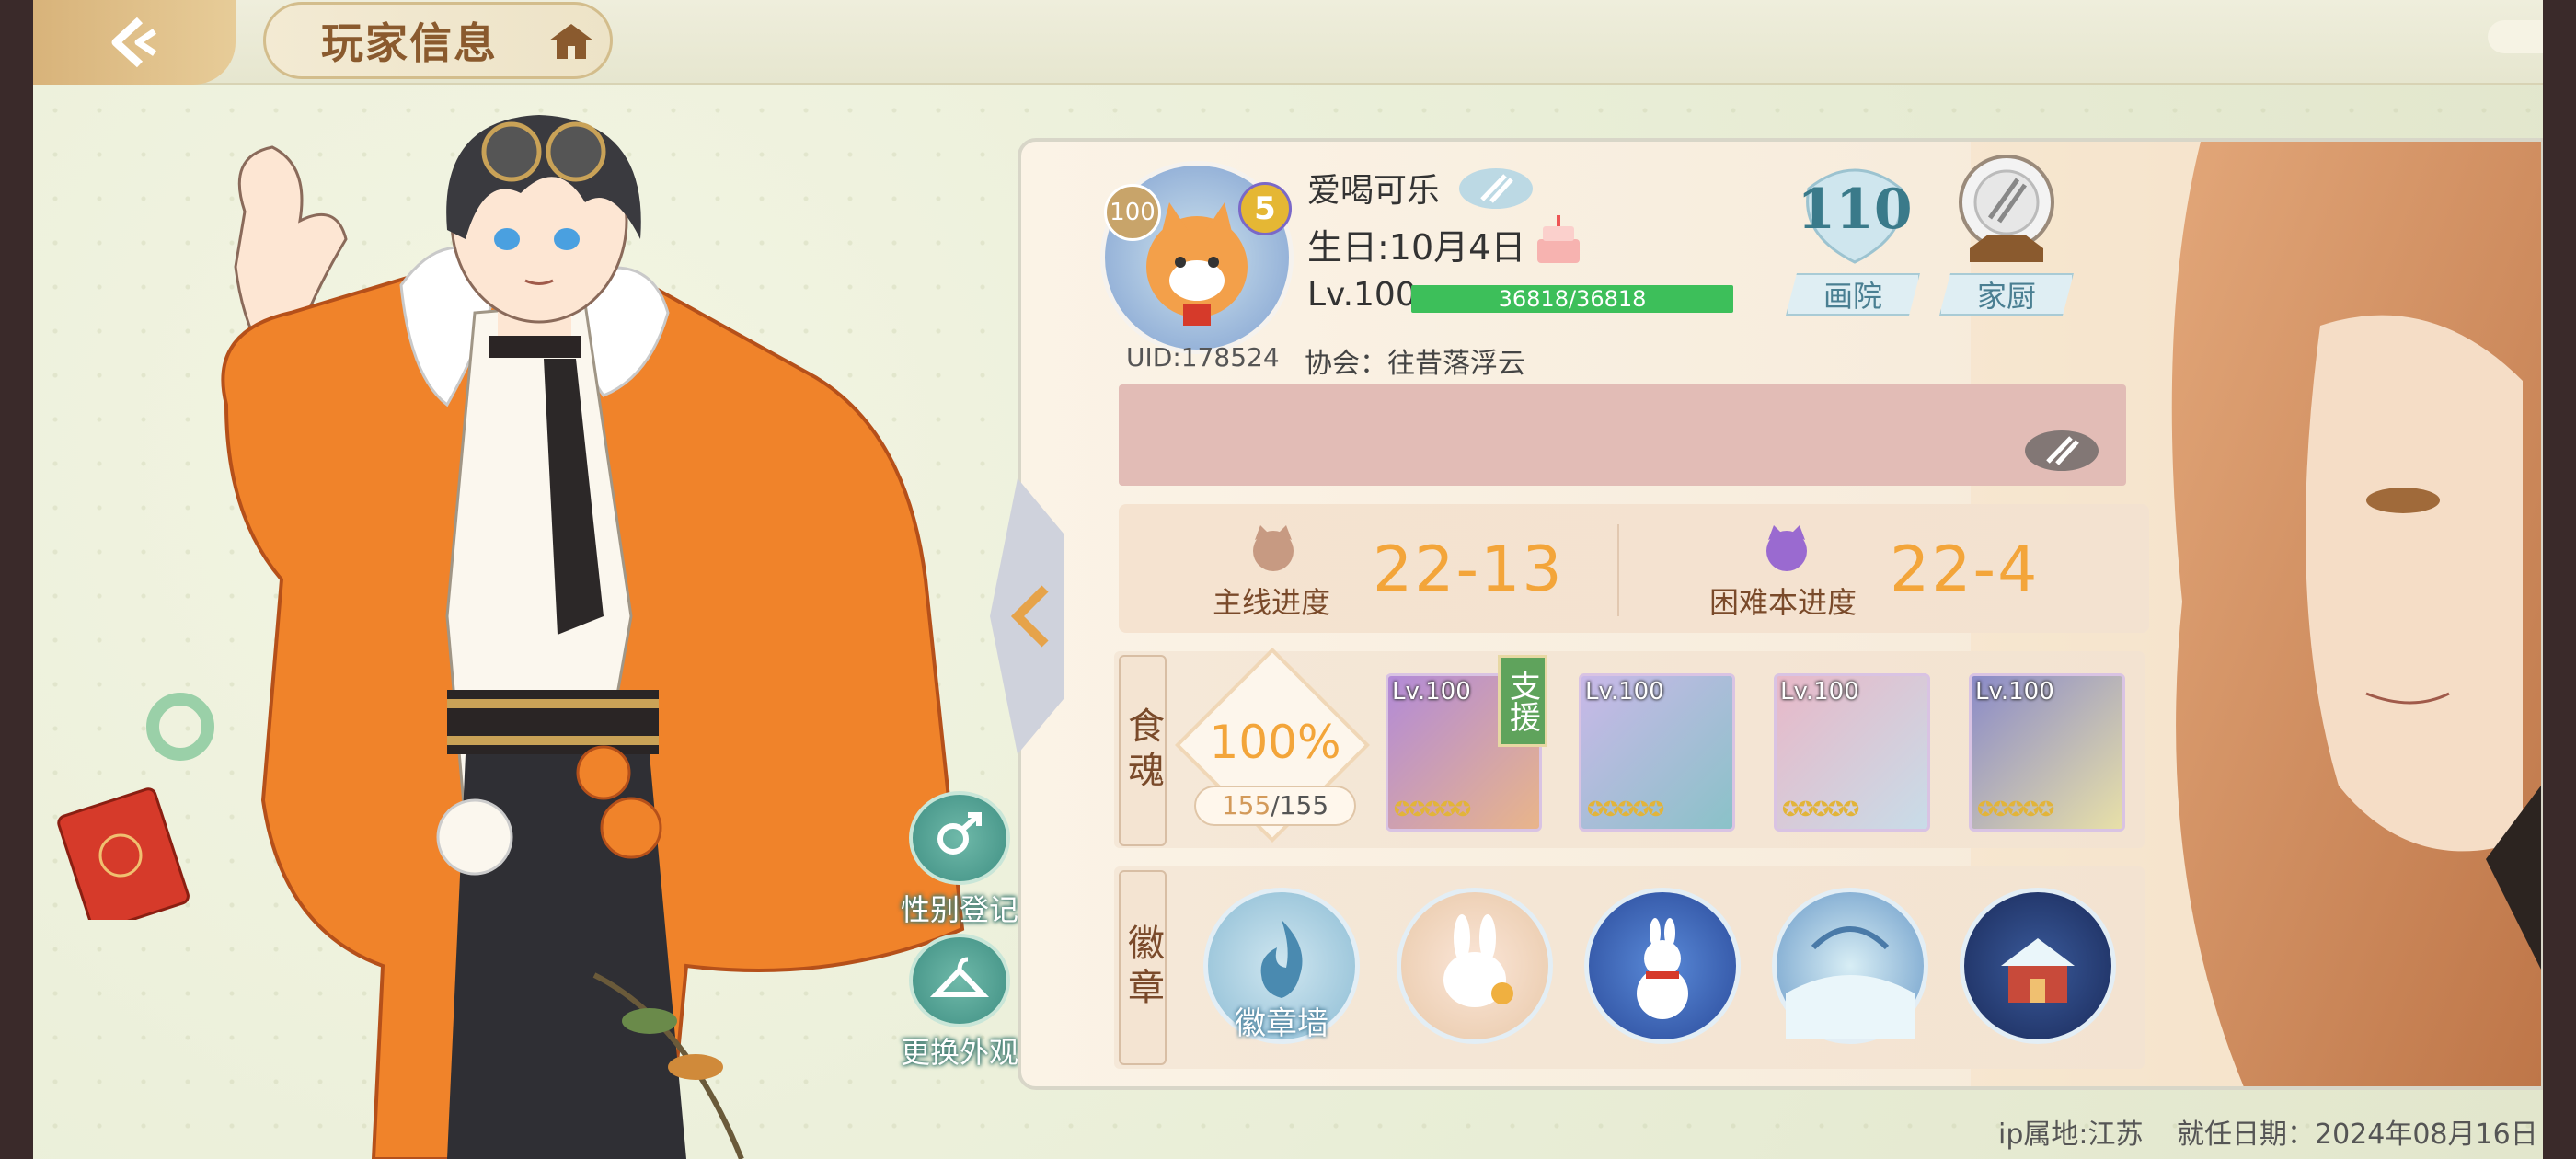  What do you see at coordinates (1468, 570) in the screenshot?
I see `main-progress-value: 22-13` at bounding box center [1468, 570].